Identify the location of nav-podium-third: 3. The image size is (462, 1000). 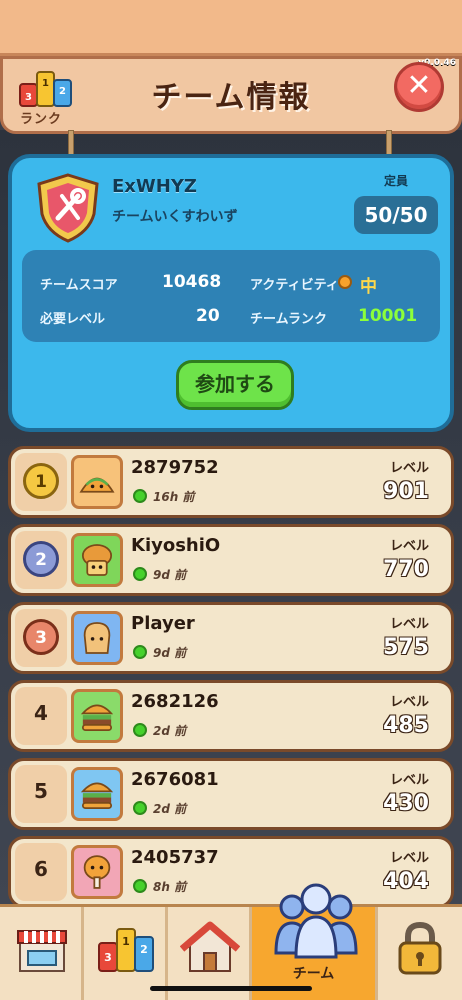
(108, 957).